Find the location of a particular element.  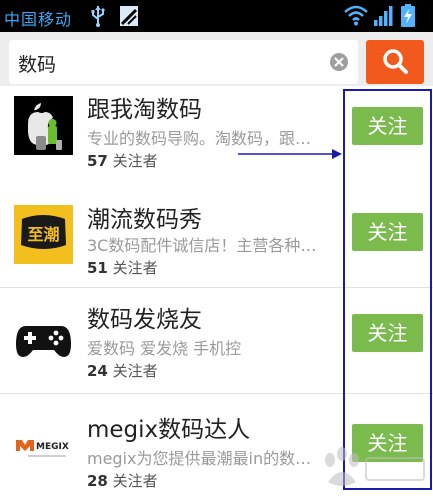

search-icon is located at coordinates (395, 61).